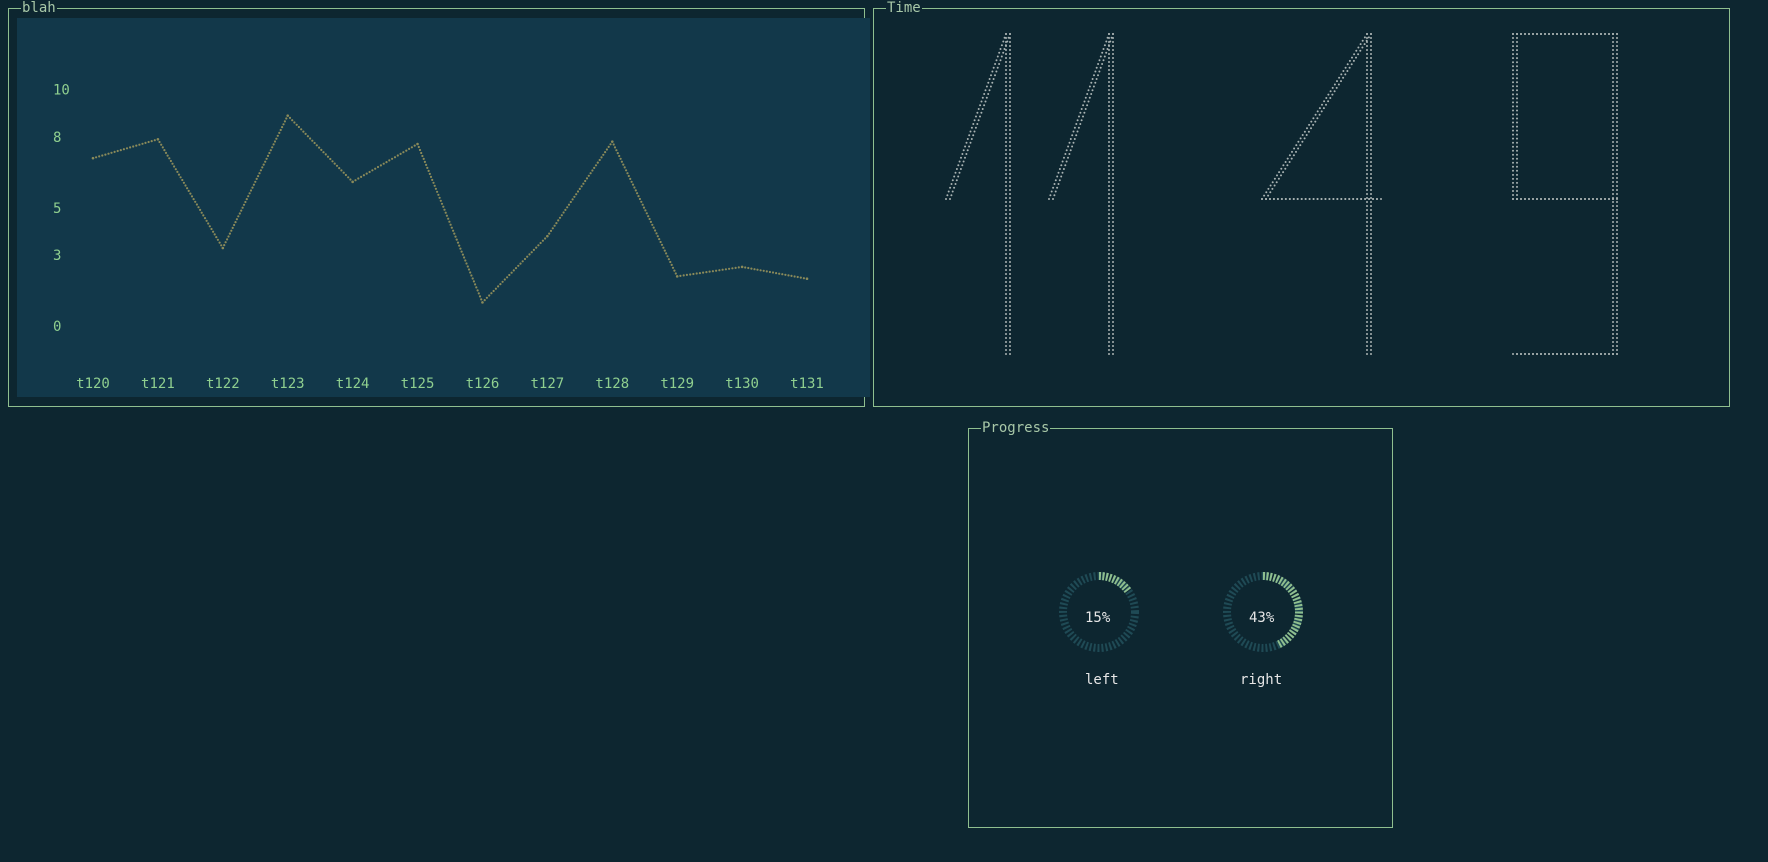 Image resolution: width=1768 pixels, height=862 pixels. Describe the element at coordinates (61, 91) in the screenshot. I see `y-tick-label: 10` at that location.